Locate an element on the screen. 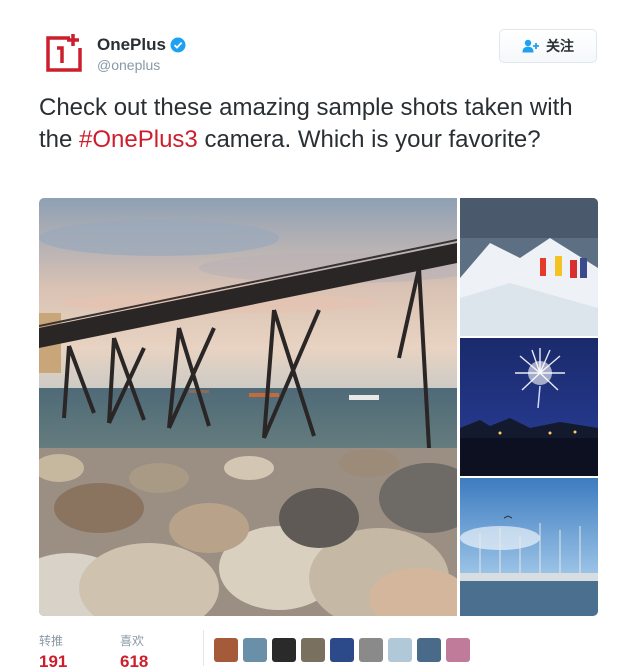 Image resolution: width=640 pixels, height=672 pixels. oneplus-logo-avatar is located at coordinates (64, 54).